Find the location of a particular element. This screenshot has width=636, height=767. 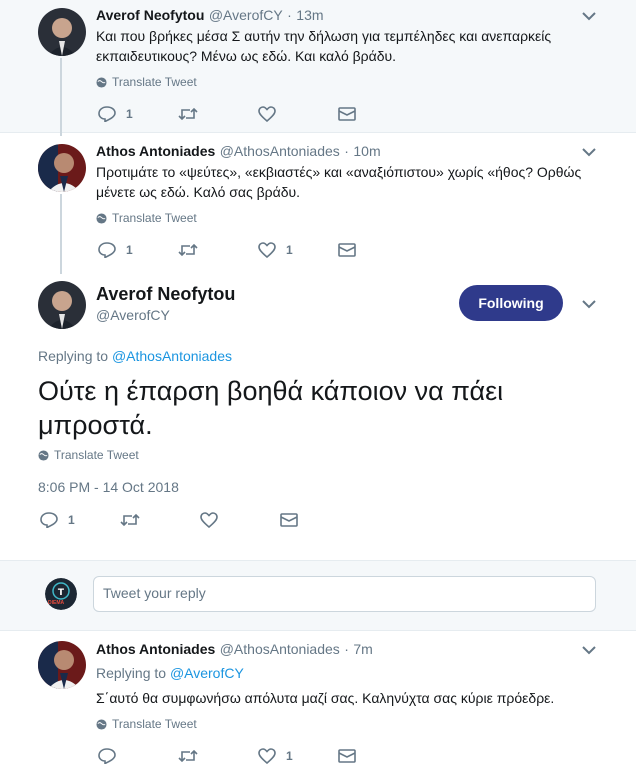

tweet-header: Athos Antoniades @AthosAntoniades · 10m is located at coordinates (238, 152).